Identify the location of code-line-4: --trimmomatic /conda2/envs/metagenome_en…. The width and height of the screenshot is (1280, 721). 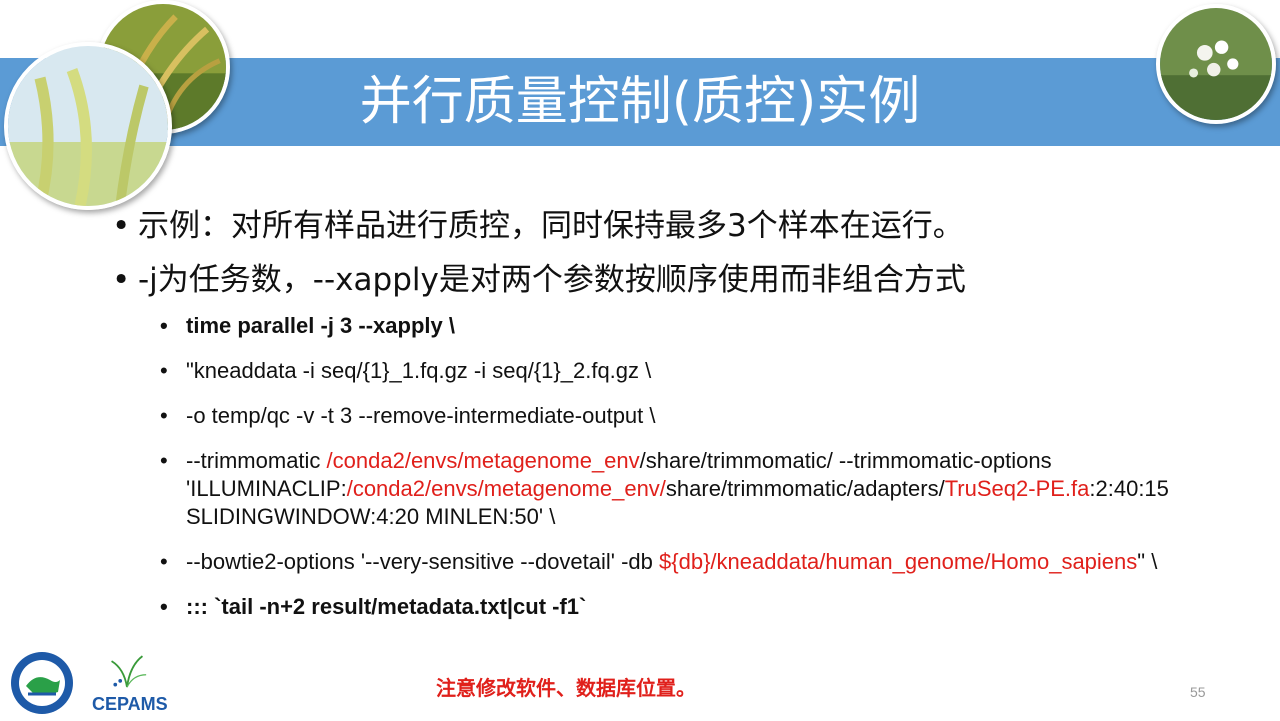
(710, 489).